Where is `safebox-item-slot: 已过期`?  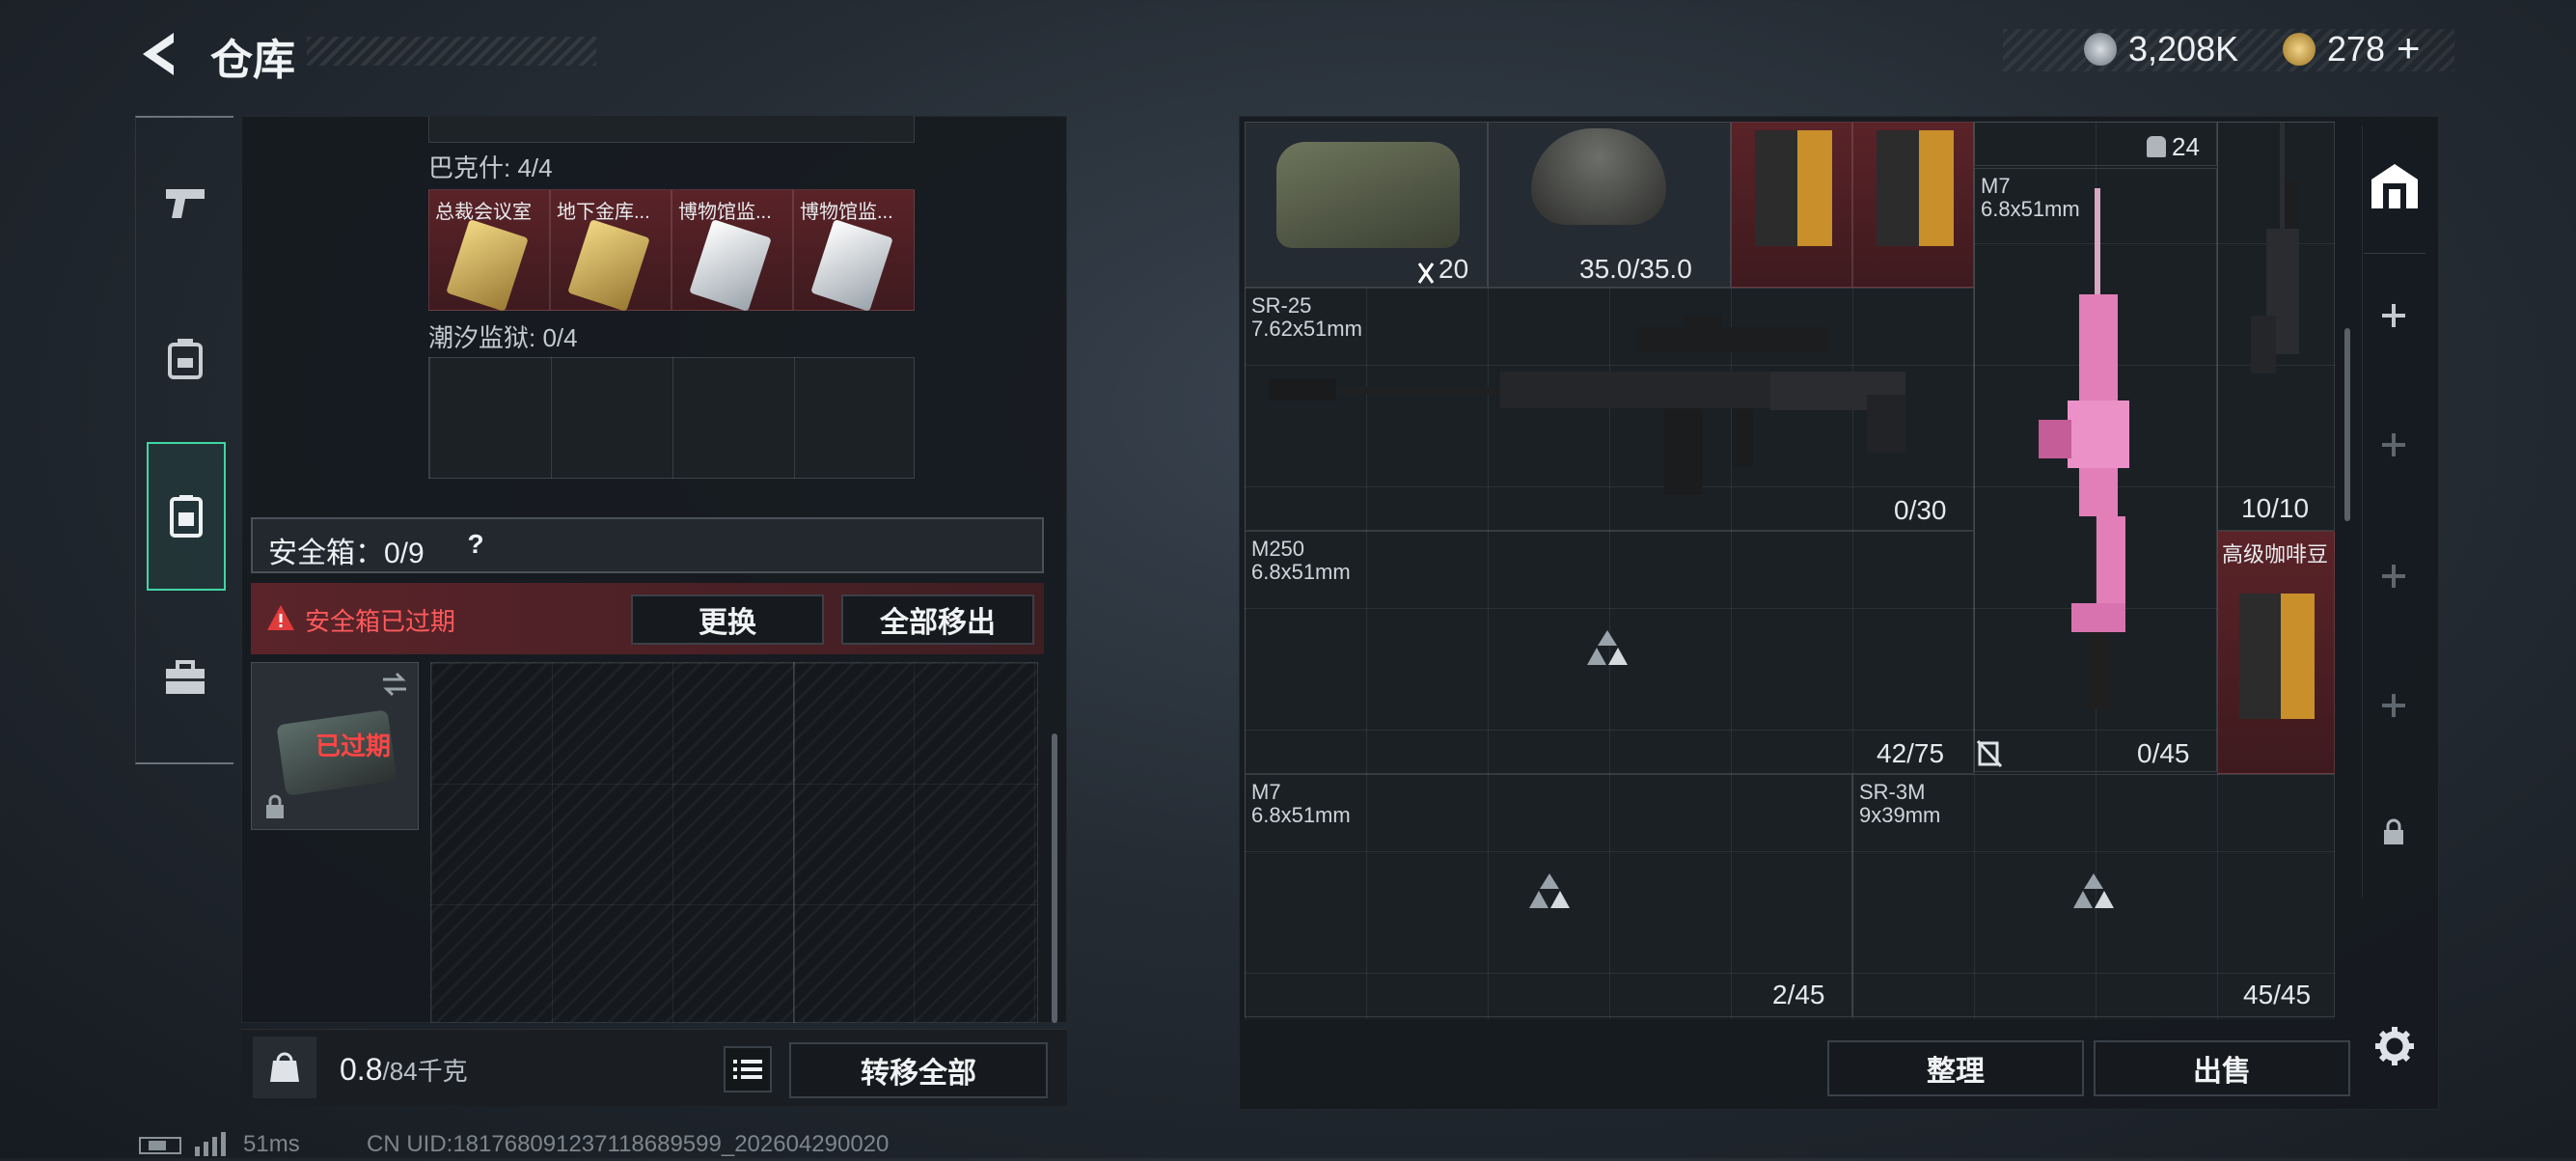
safebox-item-slot: 已过期 is located at coordinates (335, 746).